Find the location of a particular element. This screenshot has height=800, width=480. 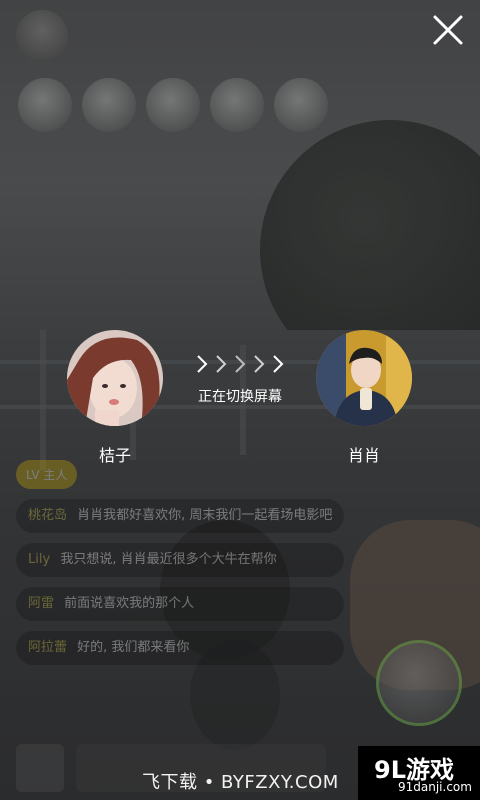

chat-text: 前面说喜欢我的那个人 is located at coordinates (129, 603).